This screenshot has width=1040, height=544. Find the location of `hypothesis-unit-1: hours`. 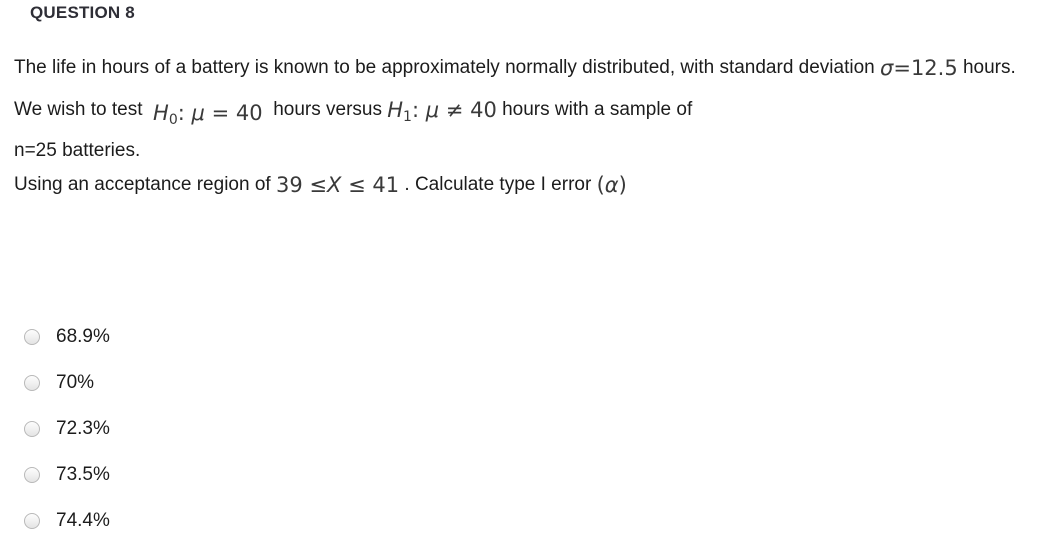

hypothesis-unit-1: hours is located at coordinates (297, 109).